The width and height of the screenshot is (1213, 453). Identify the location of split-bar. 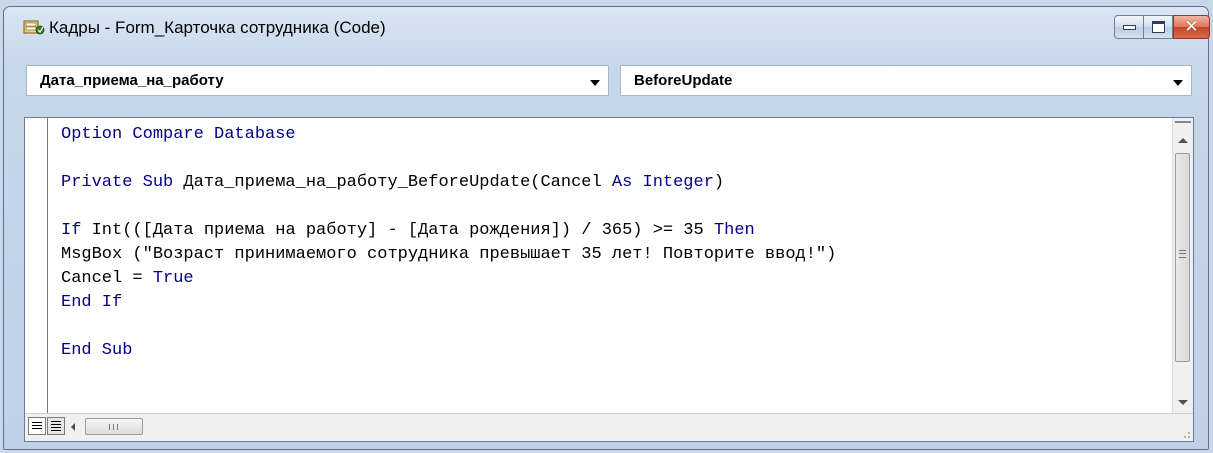
(1183, 122).